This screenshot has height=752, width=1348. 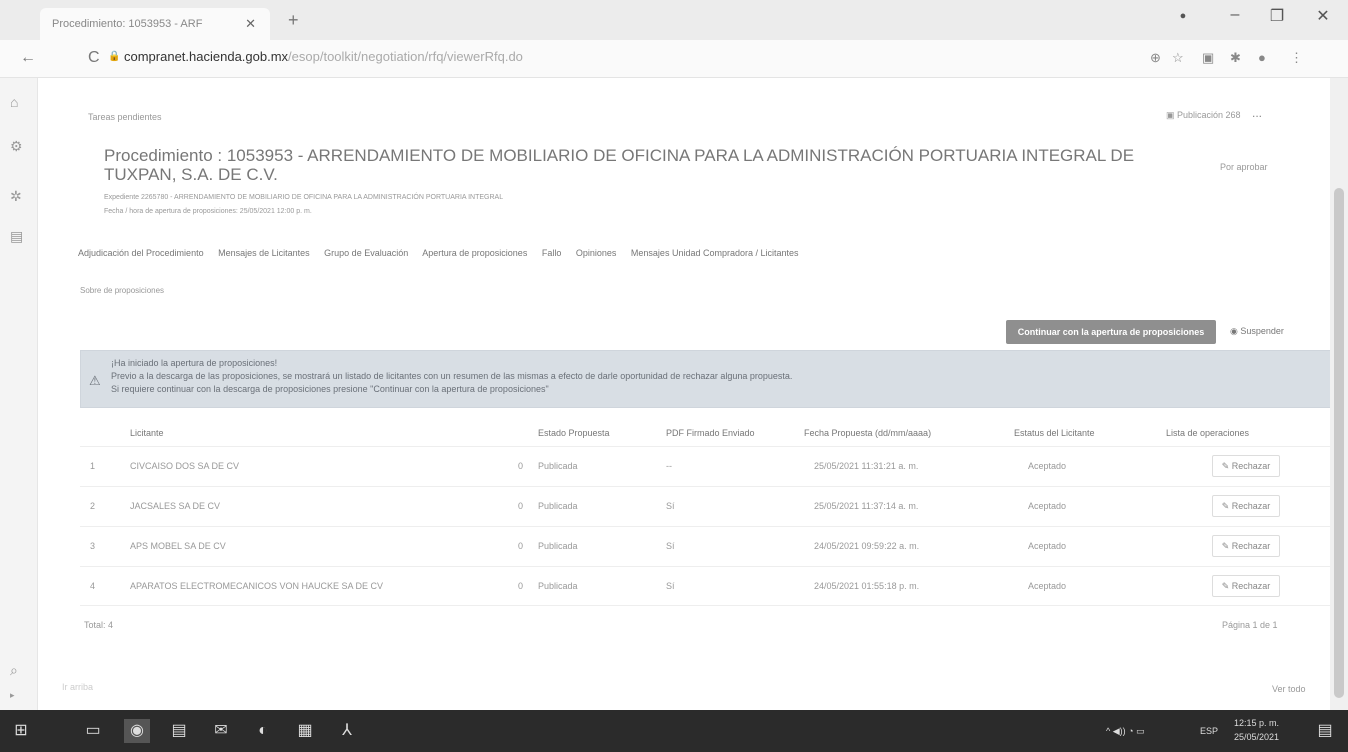 I want to click on section-link: Sobre de proposiciones, so click(x=122, y=290).